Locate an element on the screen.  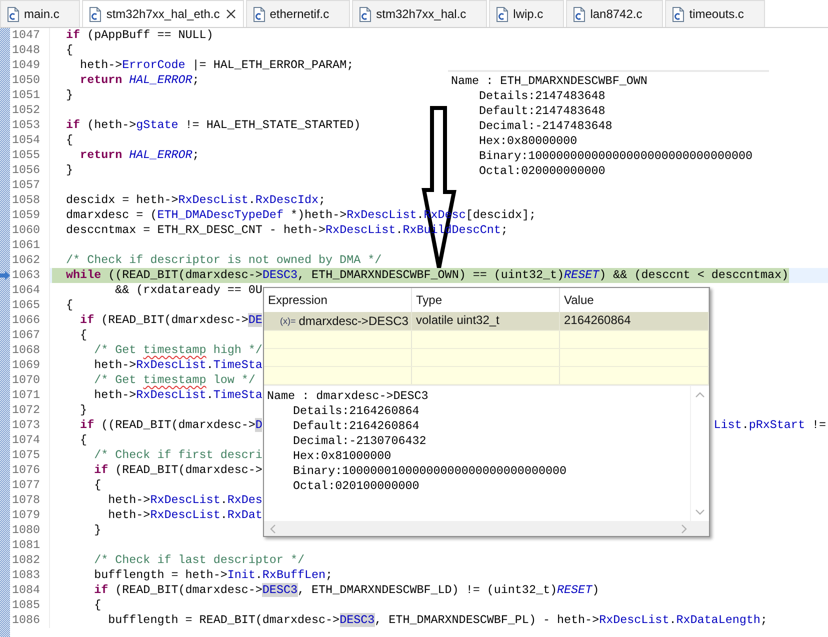
hover-detail: Hex:0x80000000 is located at coordinates (528, 141).